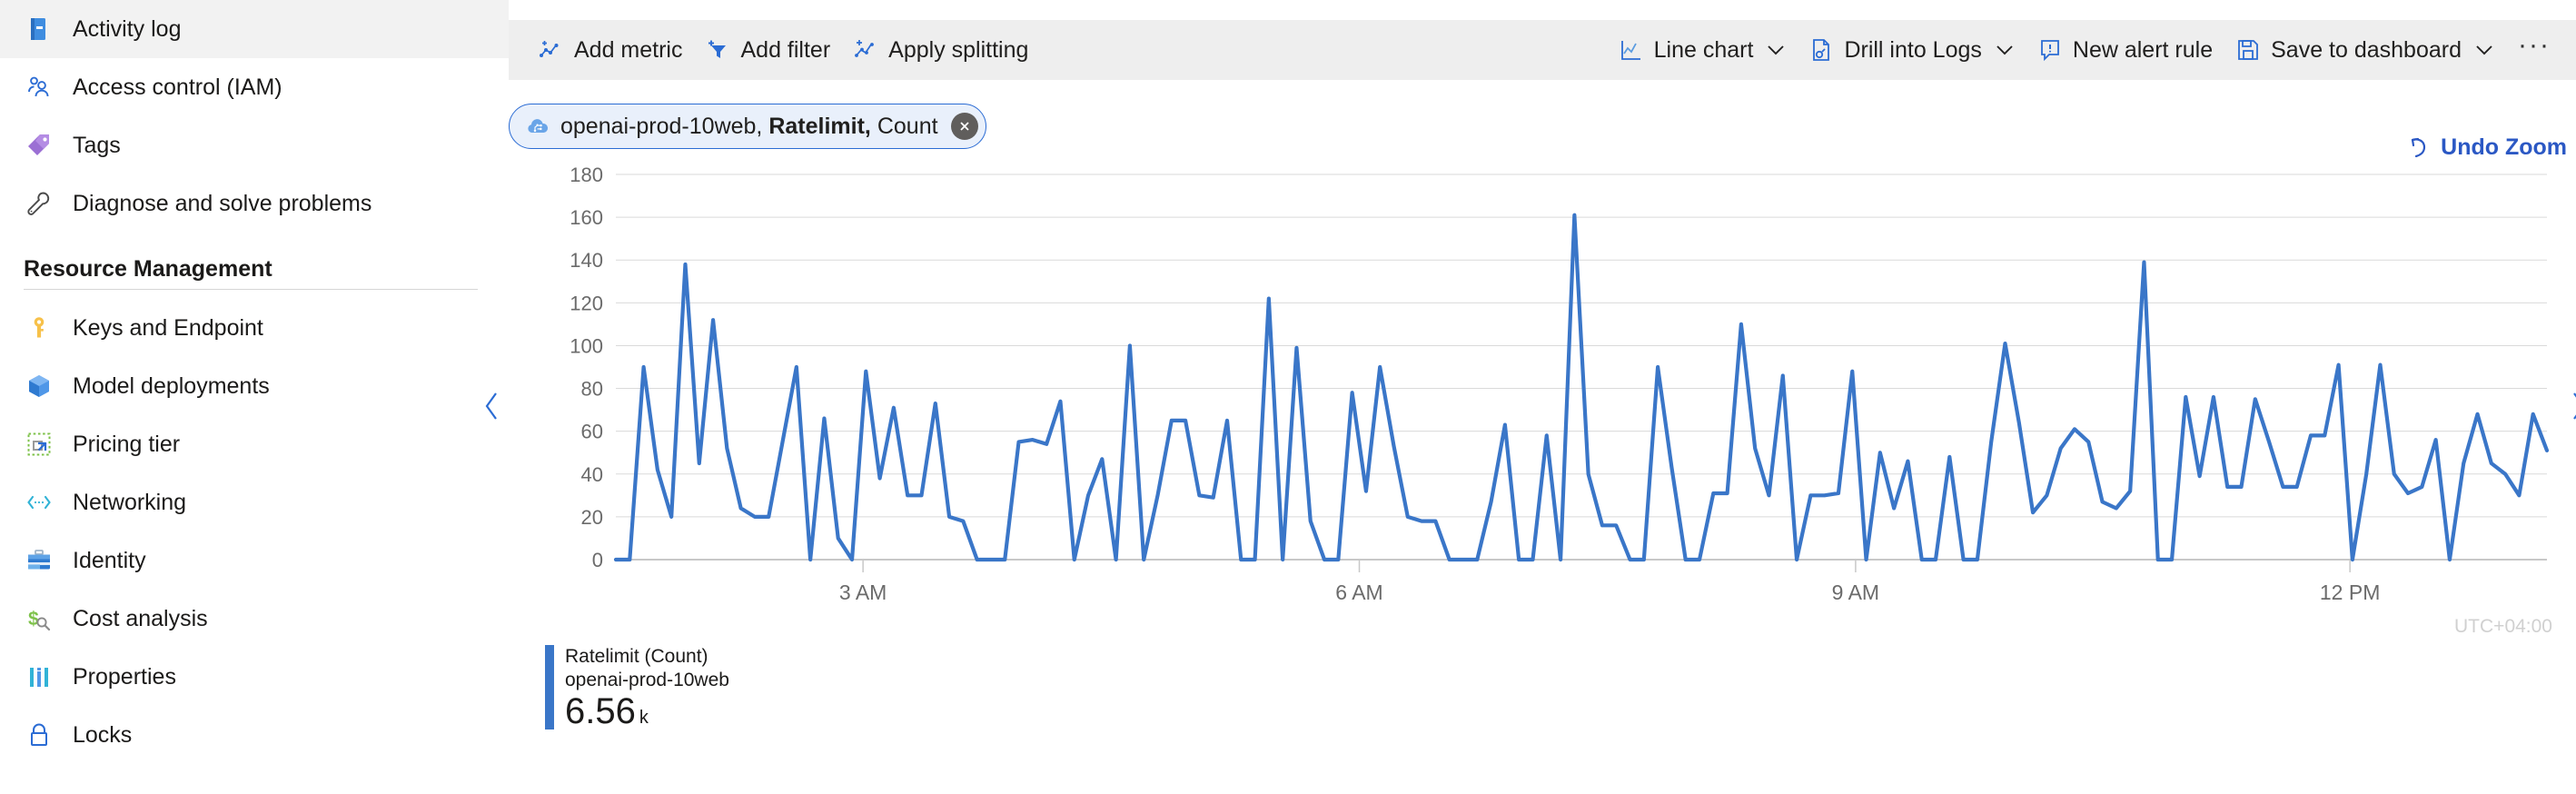  Describe the element at coordinates (109, 560) in the screenshot. I see `sidebar-item-label: Identity` at that location.